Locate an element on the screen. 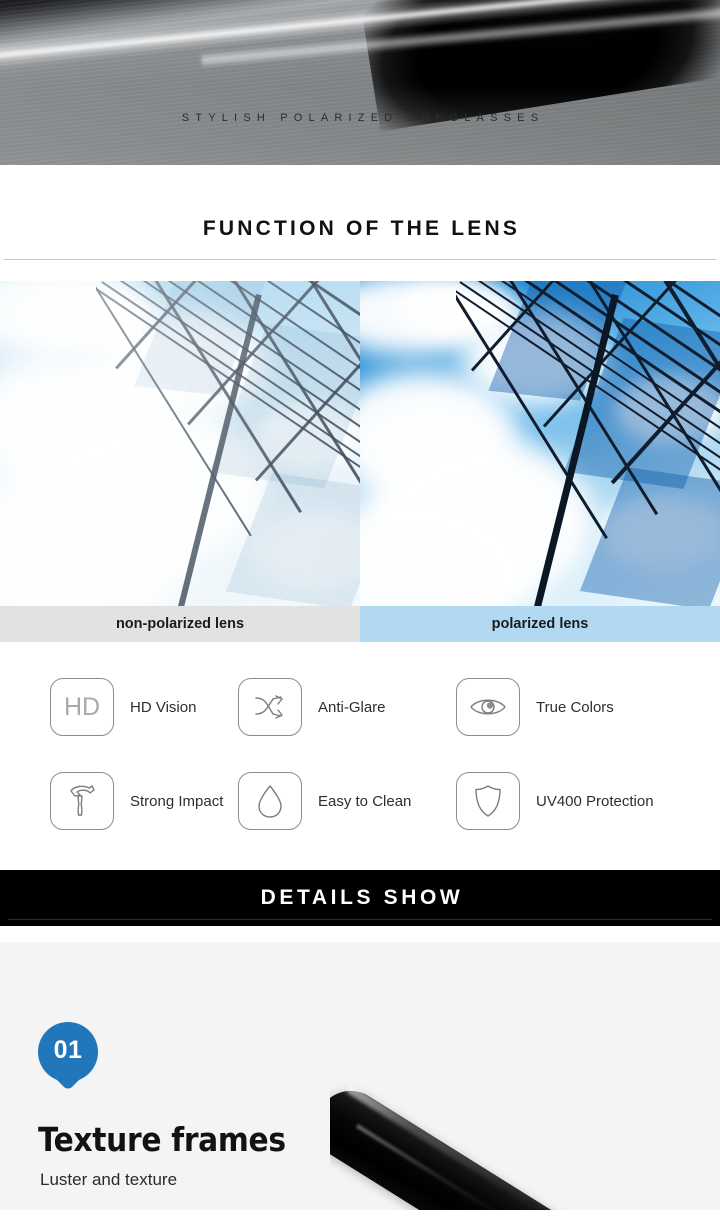 This screenshot has height=1216, width=720. lens-label-polarized: polarized lens is located at coordinates (540, 624).